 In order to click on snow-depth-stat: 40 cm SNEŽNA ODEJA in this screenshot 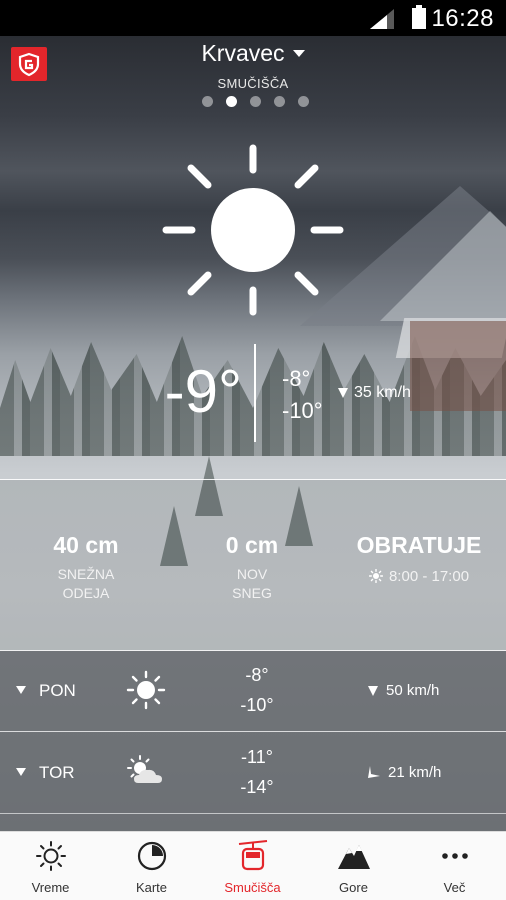, I will do `click(86, 567)`.